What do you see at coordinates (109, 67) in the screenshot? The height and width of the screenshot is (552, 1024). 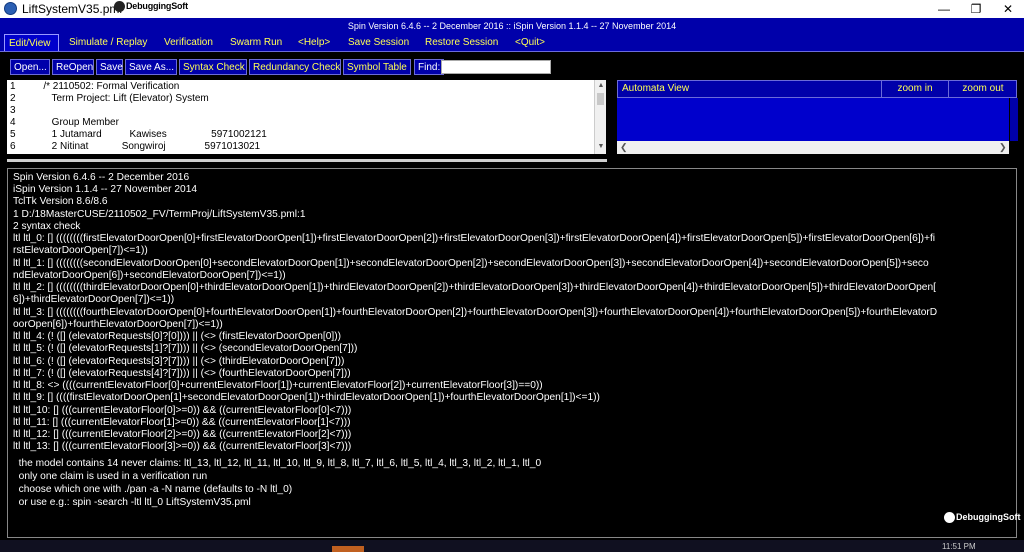 I see `save-button: Save` at bounding box center [109, 67].